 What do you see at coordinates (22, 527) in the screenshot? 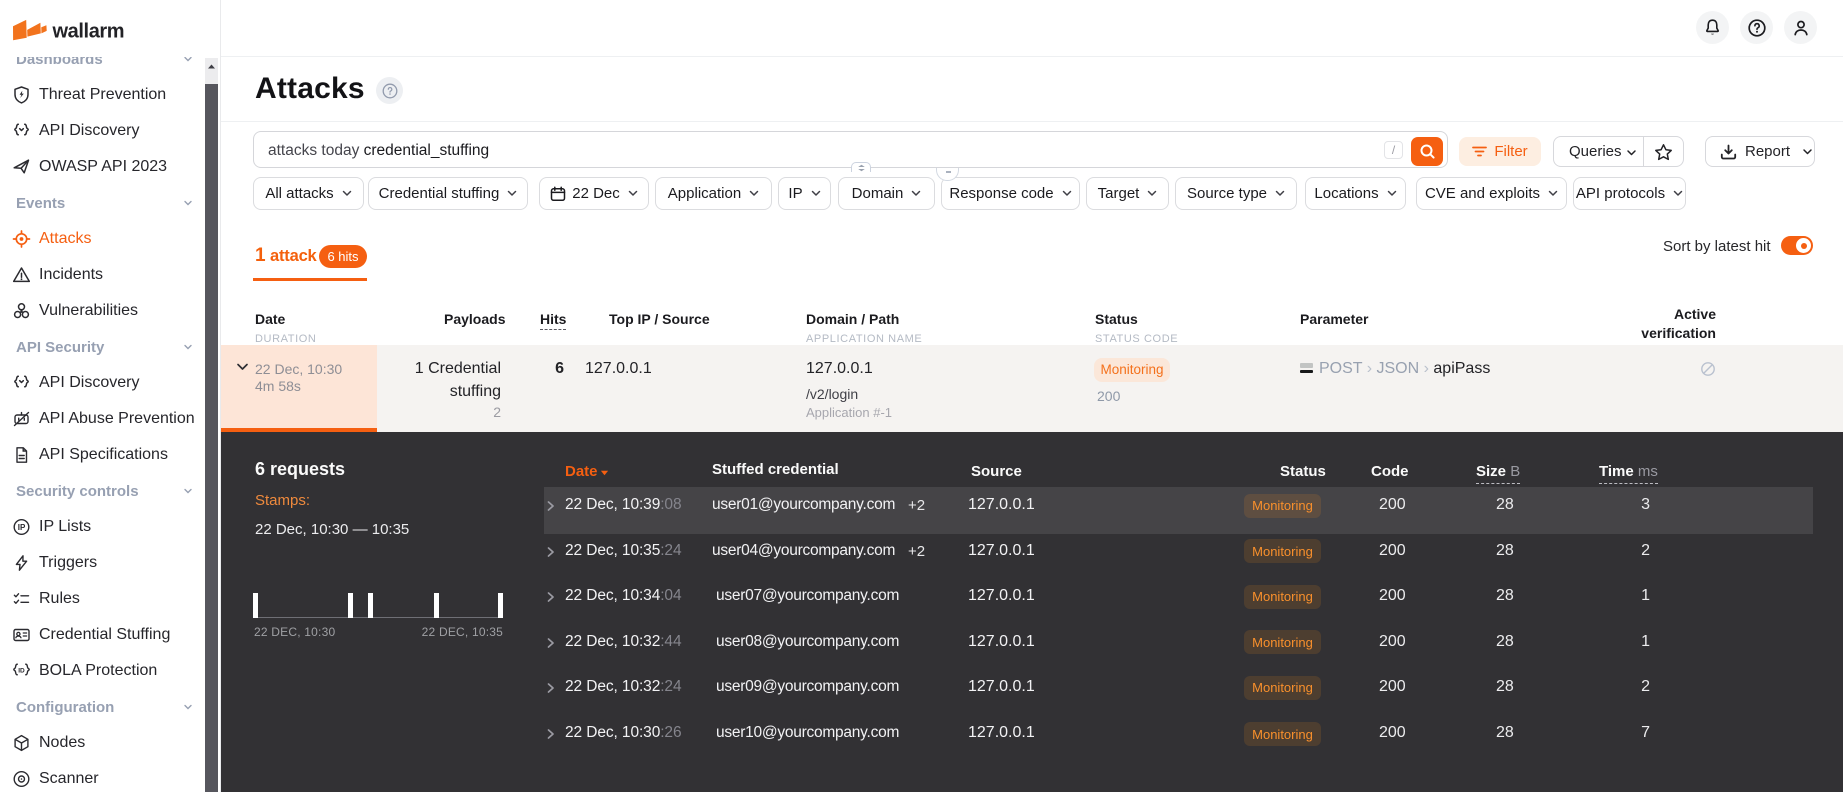
I see `svg-text: IP` at bounding box center [22, 527].